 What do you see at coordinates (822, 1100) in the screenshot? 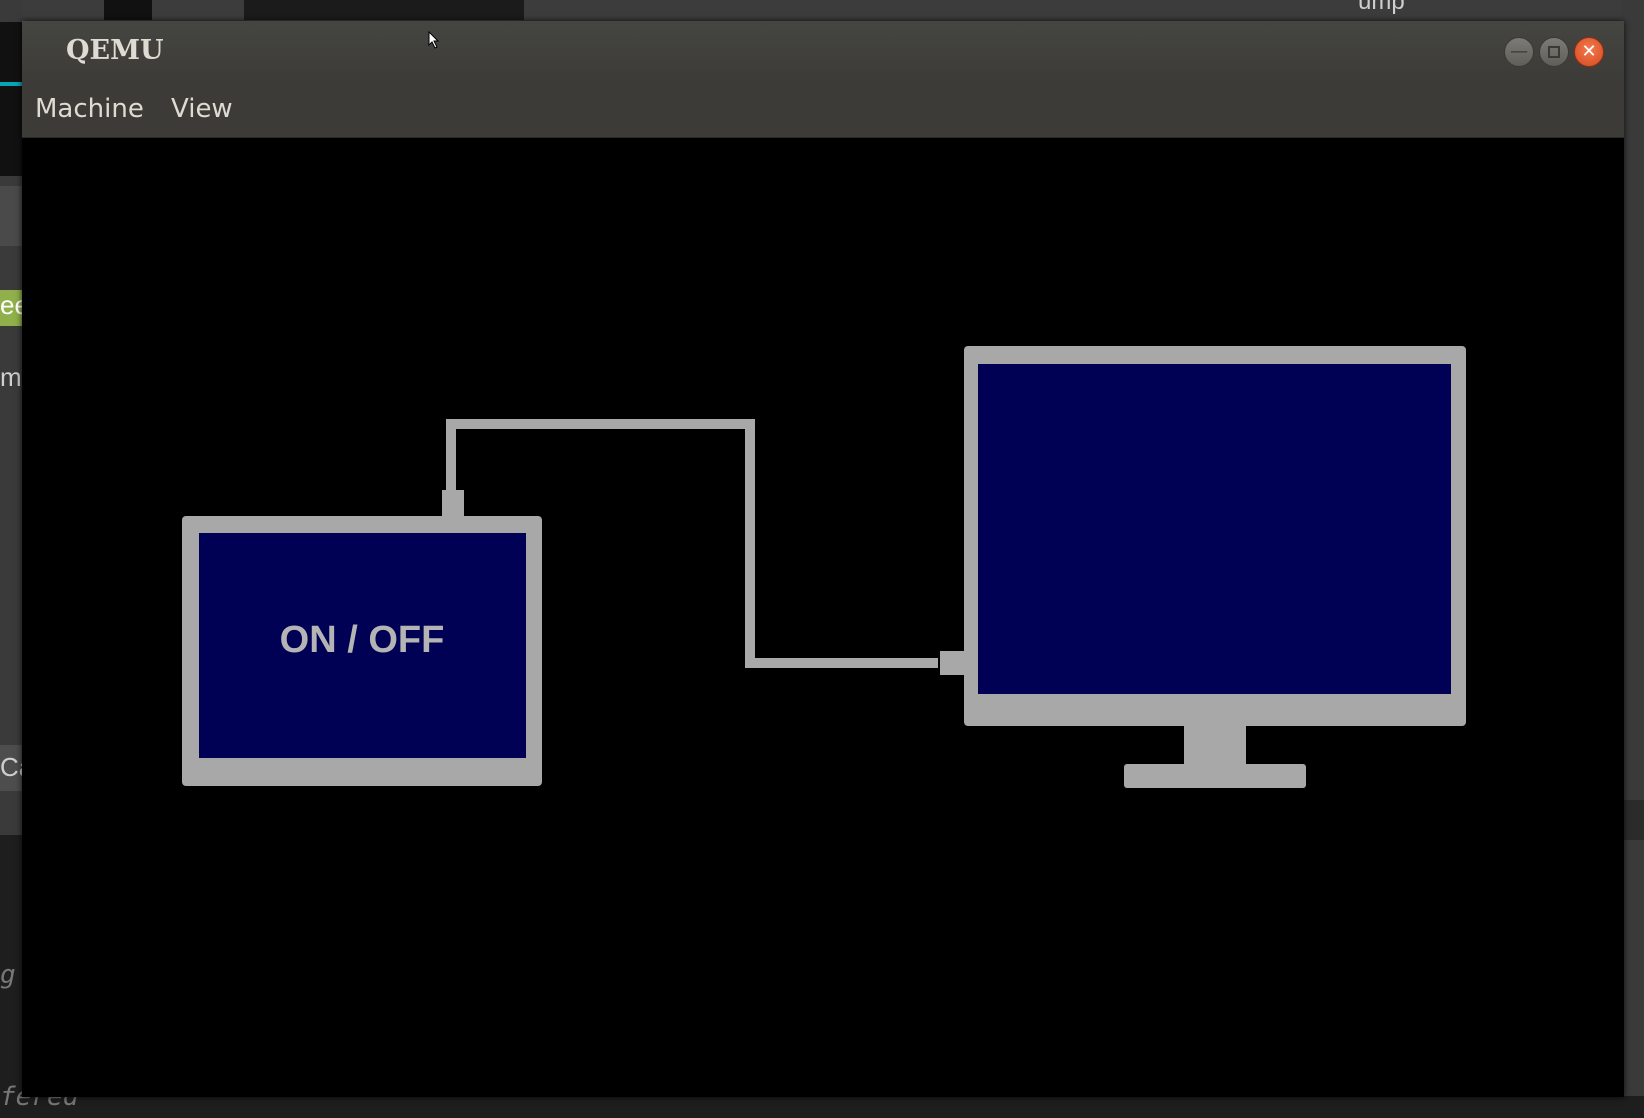
I see `background-bottom-strip: fered` at bounding box center [822, 1100].